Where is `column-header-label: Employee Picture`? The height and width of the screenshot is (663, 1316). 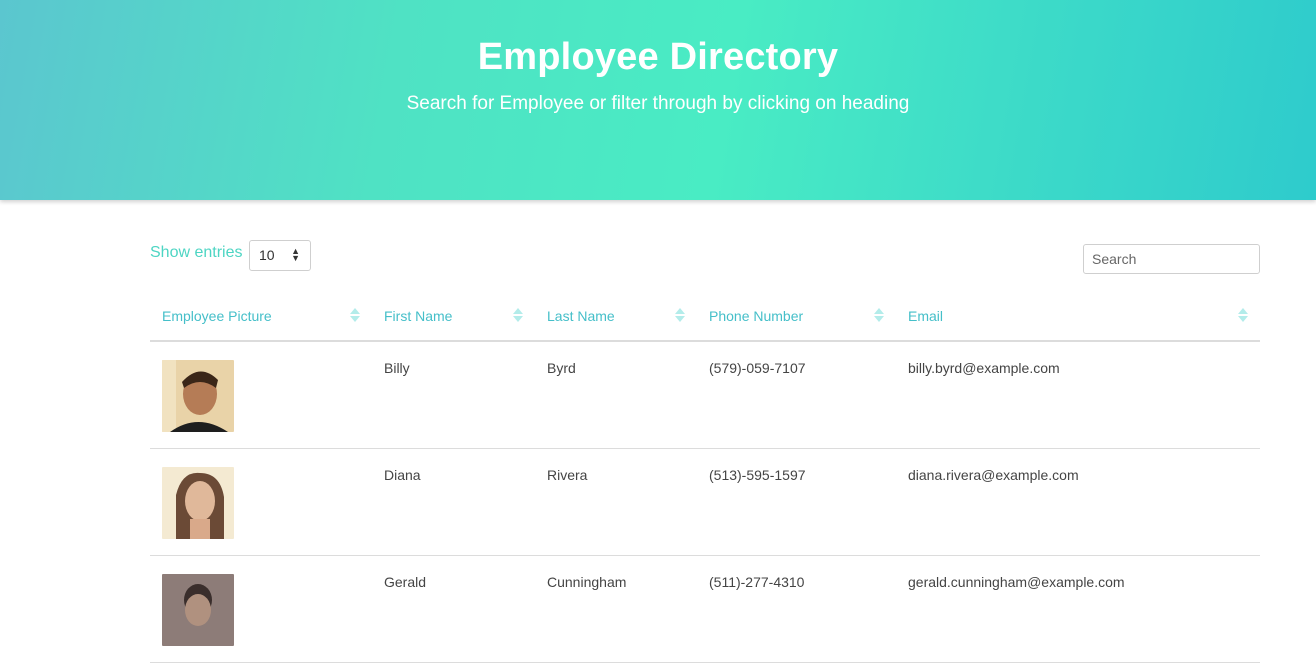
column-header-label: Employee Picture is located at coordinates (217, 315).